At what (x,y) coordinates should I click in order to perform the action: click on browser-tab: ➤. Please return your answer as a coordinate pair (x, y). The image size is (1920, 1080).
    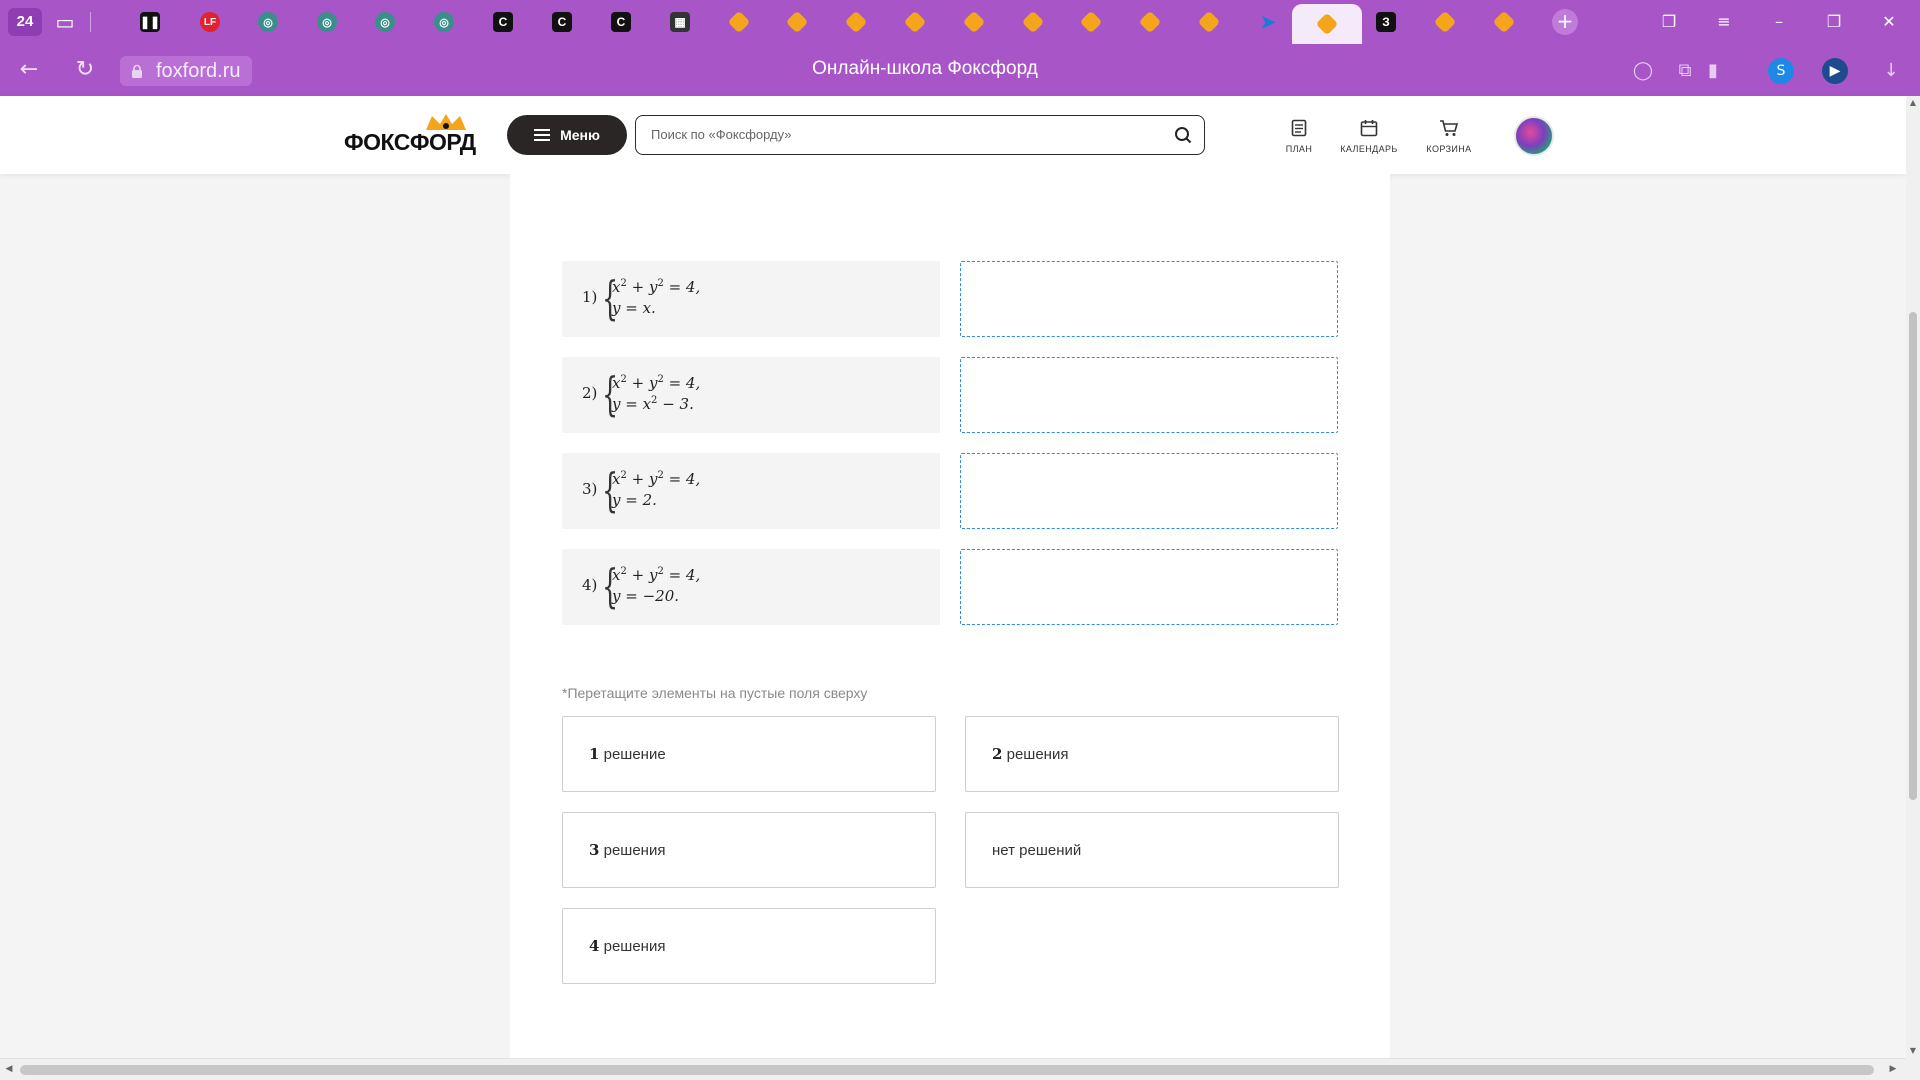
    Looking at the image, I should click on (1268, 22).